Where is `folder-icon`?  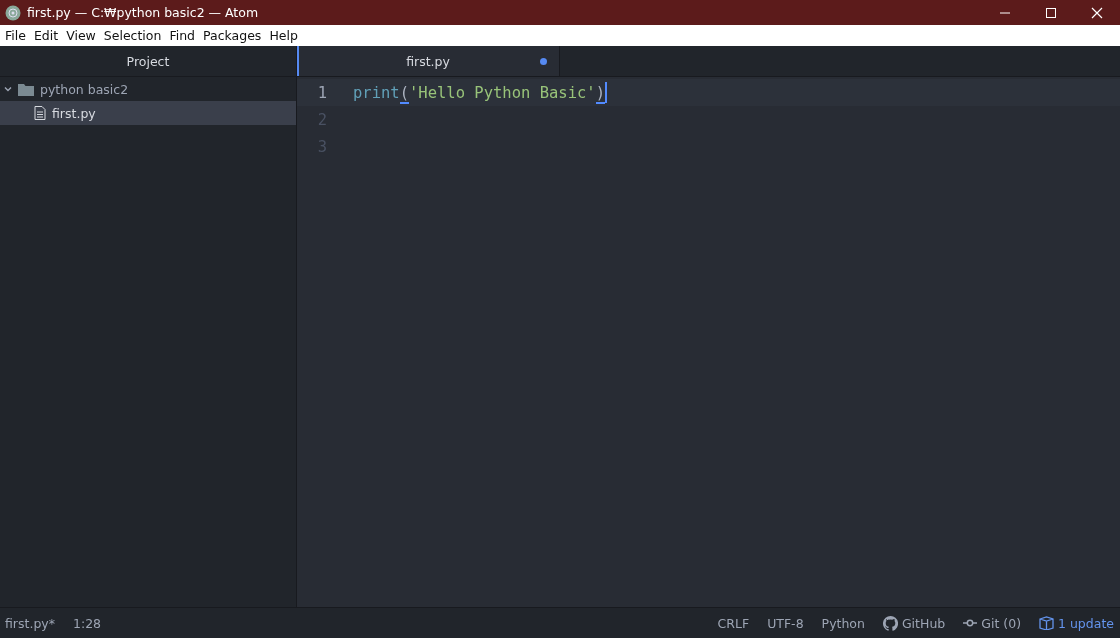 folder-icon is located at coordinates (26, 89).